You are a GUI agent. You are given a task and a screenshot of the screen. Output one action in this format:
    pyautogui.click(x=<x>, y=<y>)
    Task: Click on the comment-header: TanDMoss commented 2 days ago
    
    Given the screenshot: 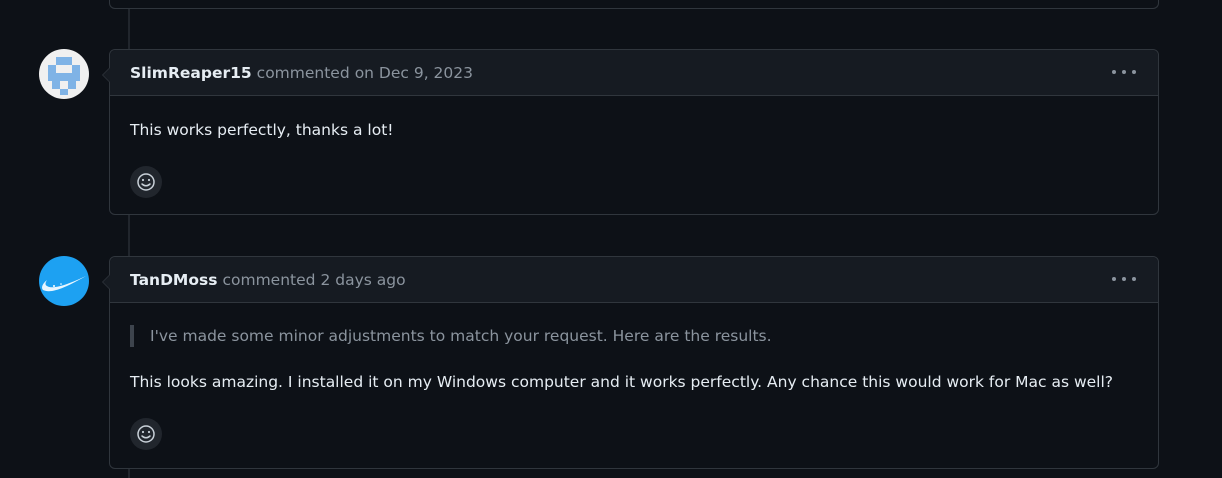 What is the action you would take?
    pyautogui.click(x=634, y=280)
    